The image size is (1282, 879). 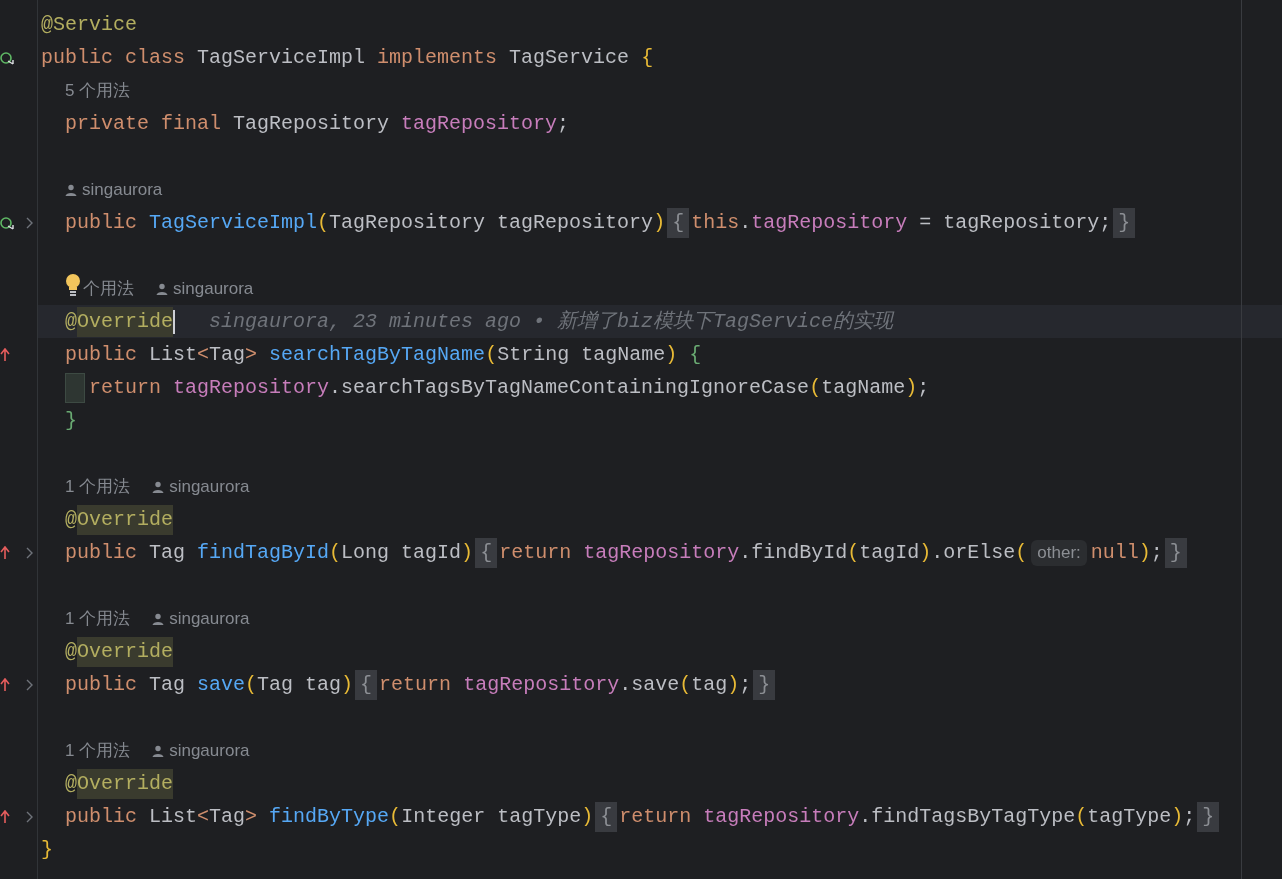 What do you see at coordinates (570, 57) in the screenshot?
I see `code-token: TagService` at bounding box center [570, 57].